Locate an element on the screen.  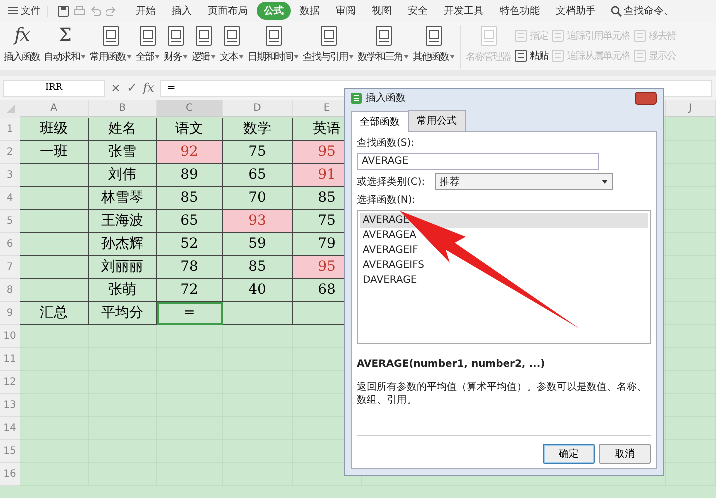
function-description: 返回所有参数的平均值（算术平均值）。参数可以是数值、名称、数组、引用。 is located at coordinates (502, 394).